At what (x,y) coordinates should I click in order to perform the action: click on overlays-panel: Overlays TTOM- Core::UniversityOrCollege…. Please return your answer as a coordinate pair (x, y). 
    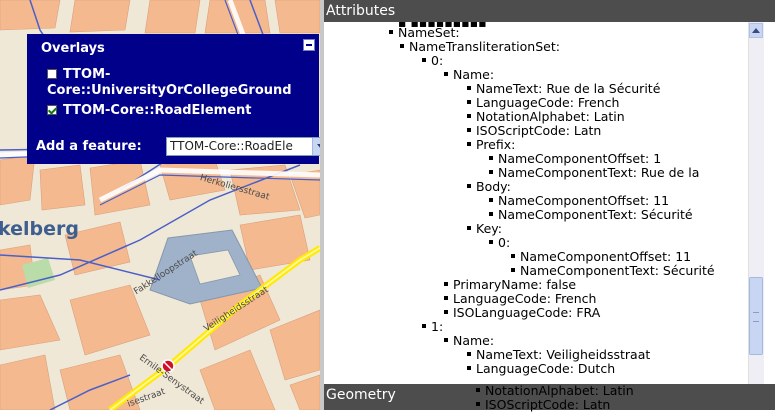
    Looking at the image, I should click on (178, 99).